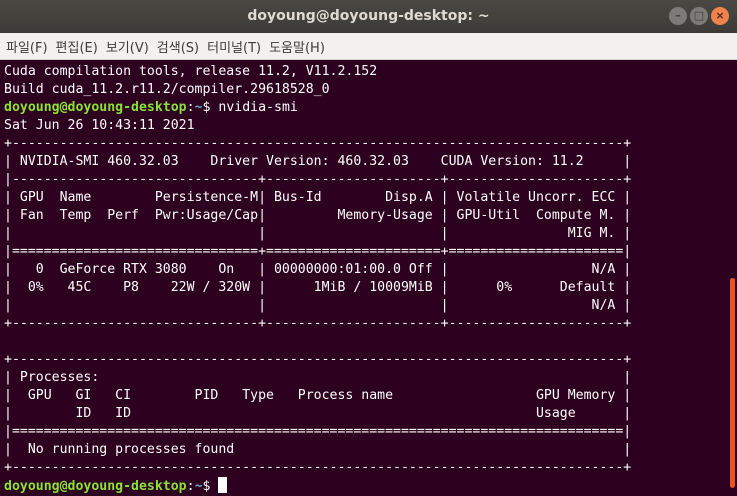  Describe the element at coordinates (27, 46) in the screenshot. I see `menu-file: 파일(F)` at that location.